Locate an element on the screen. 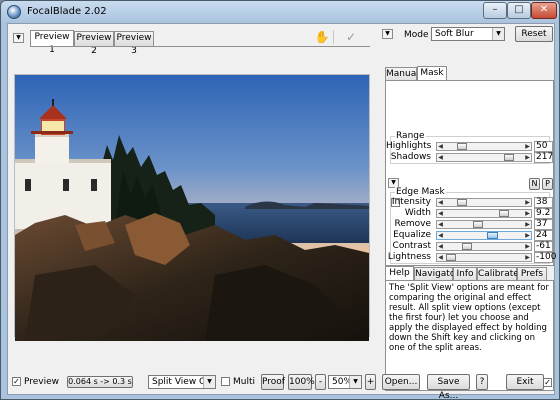  tab-calibrate: Calibrate is located at coordinates (498, 274).